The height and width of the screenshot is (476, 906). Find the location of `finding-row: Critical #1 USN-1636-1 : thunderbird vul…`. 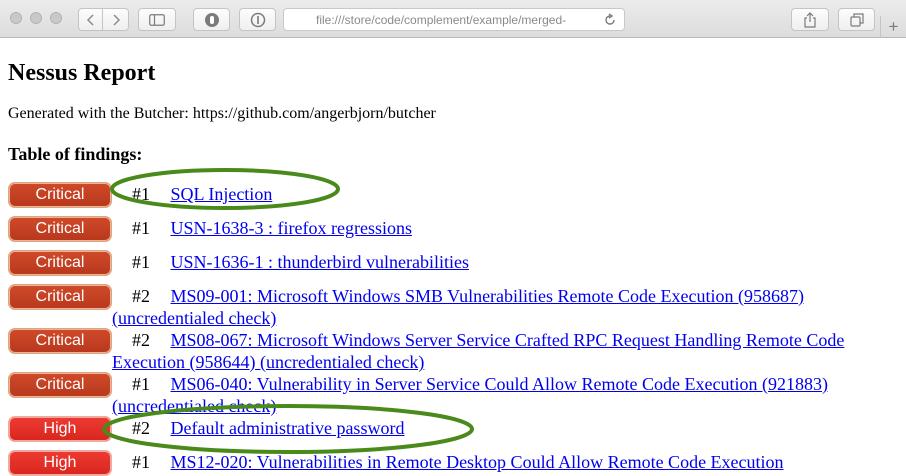

finding-row: Critical #1 USN-1636-1 : thunderbird vul… is located at coordinates (453, 263).